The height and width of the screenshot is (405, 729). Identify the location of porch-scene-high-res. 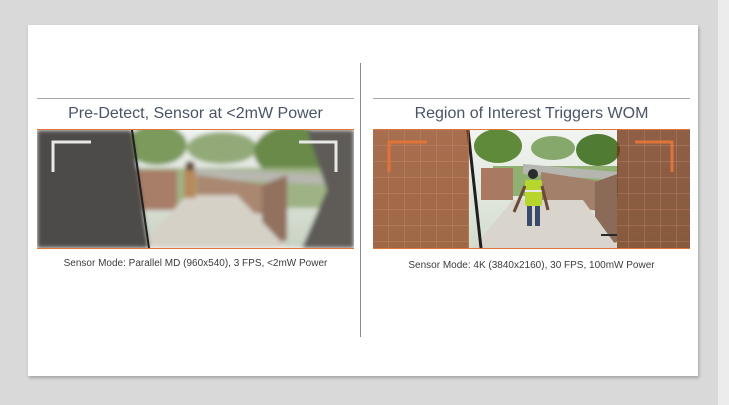
(531, 189).